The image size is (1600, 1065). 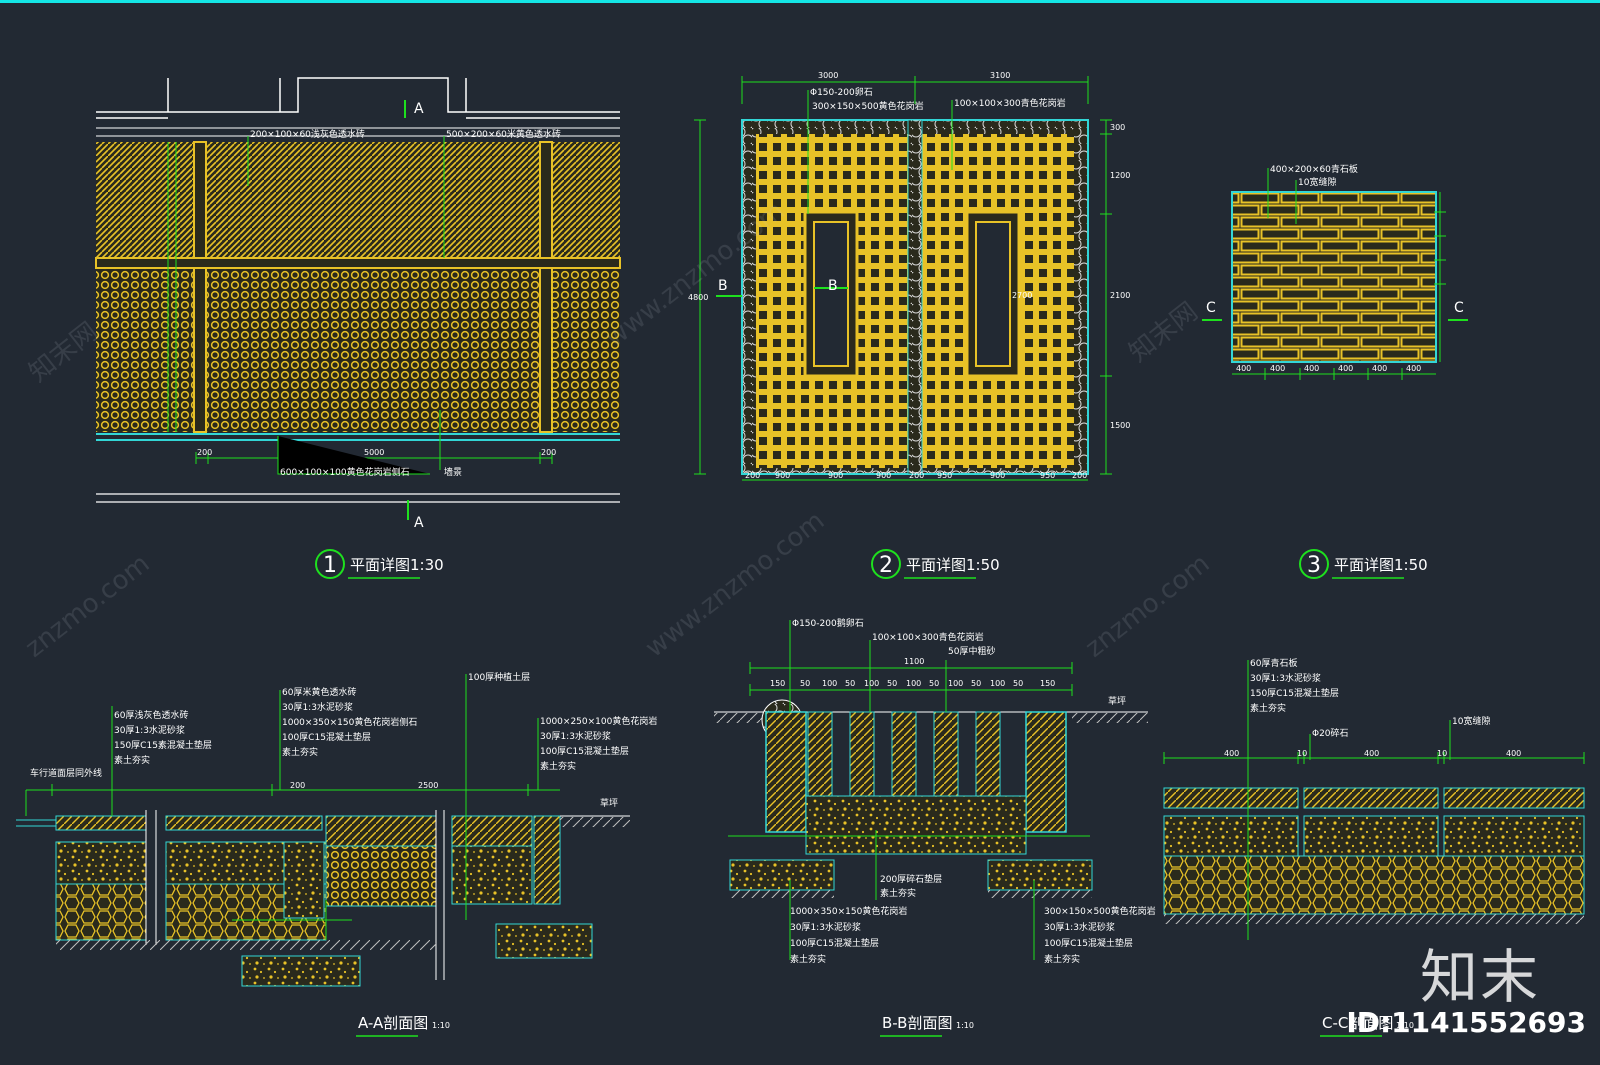 What do you see at coordinates (1022, 295) in the screenshot?
I see `dimension: 2700` at bounding box center [1022, 295].